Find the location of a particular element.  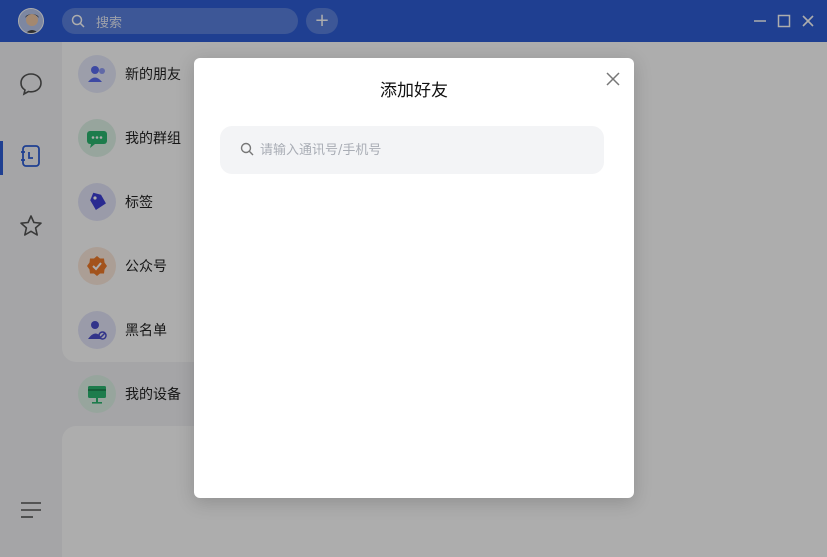

friend-search-box is located at coordinates (412, 150).